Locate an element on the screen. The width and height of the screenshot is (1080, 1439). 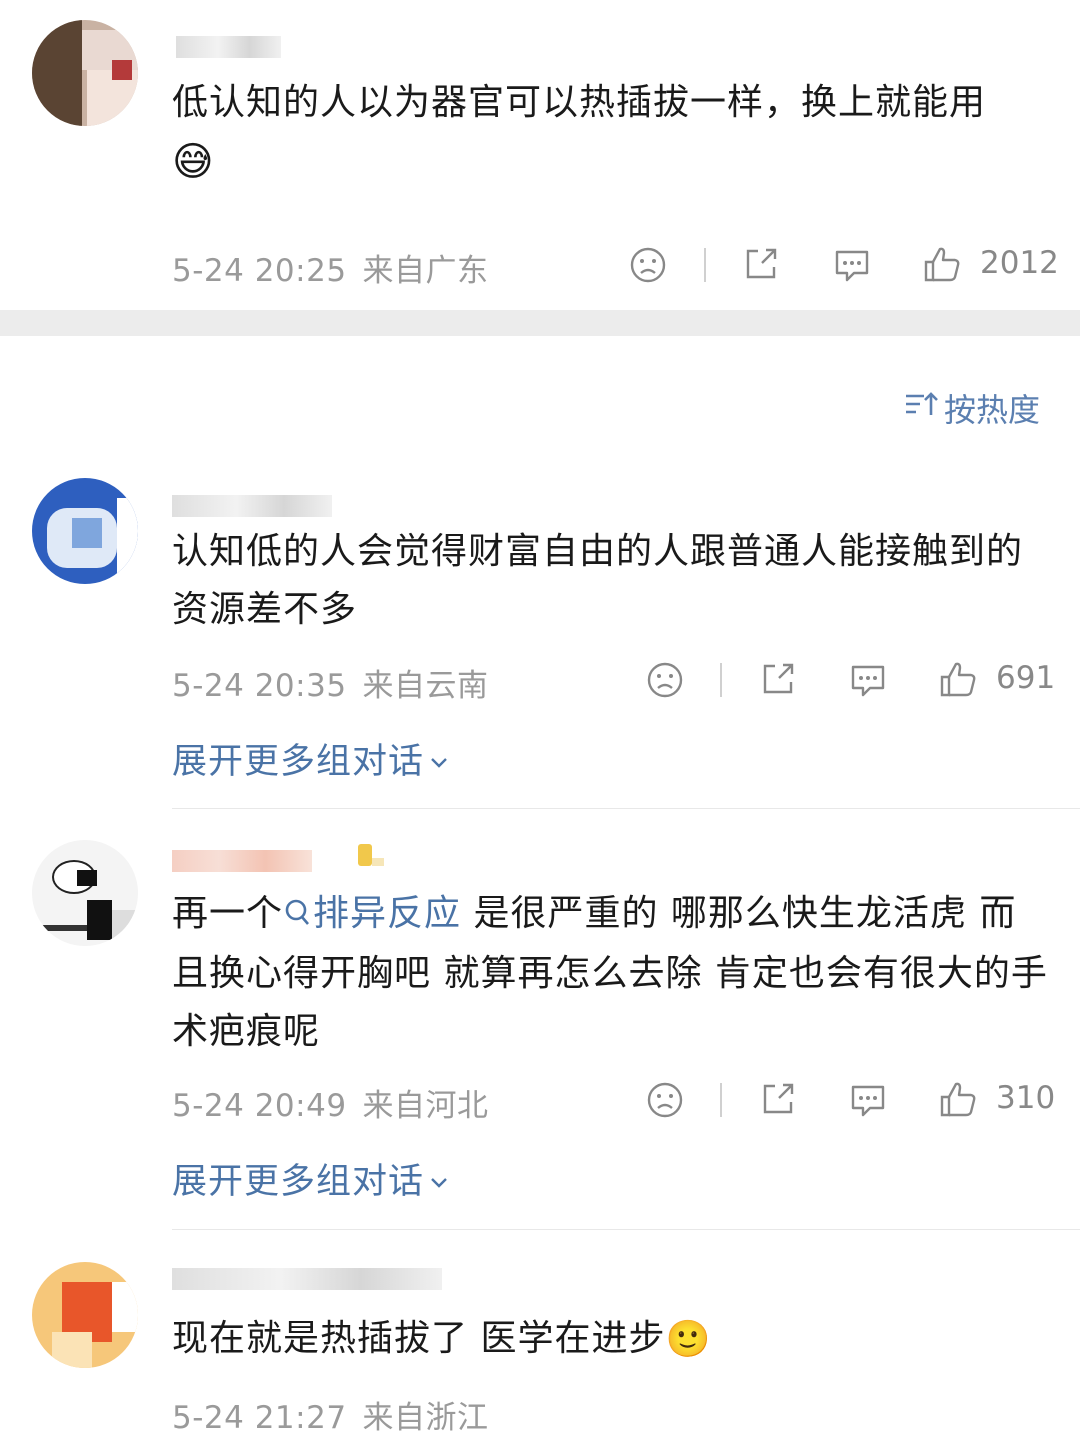
comment-location: 来自广东 is located at coordinates (425, 271).